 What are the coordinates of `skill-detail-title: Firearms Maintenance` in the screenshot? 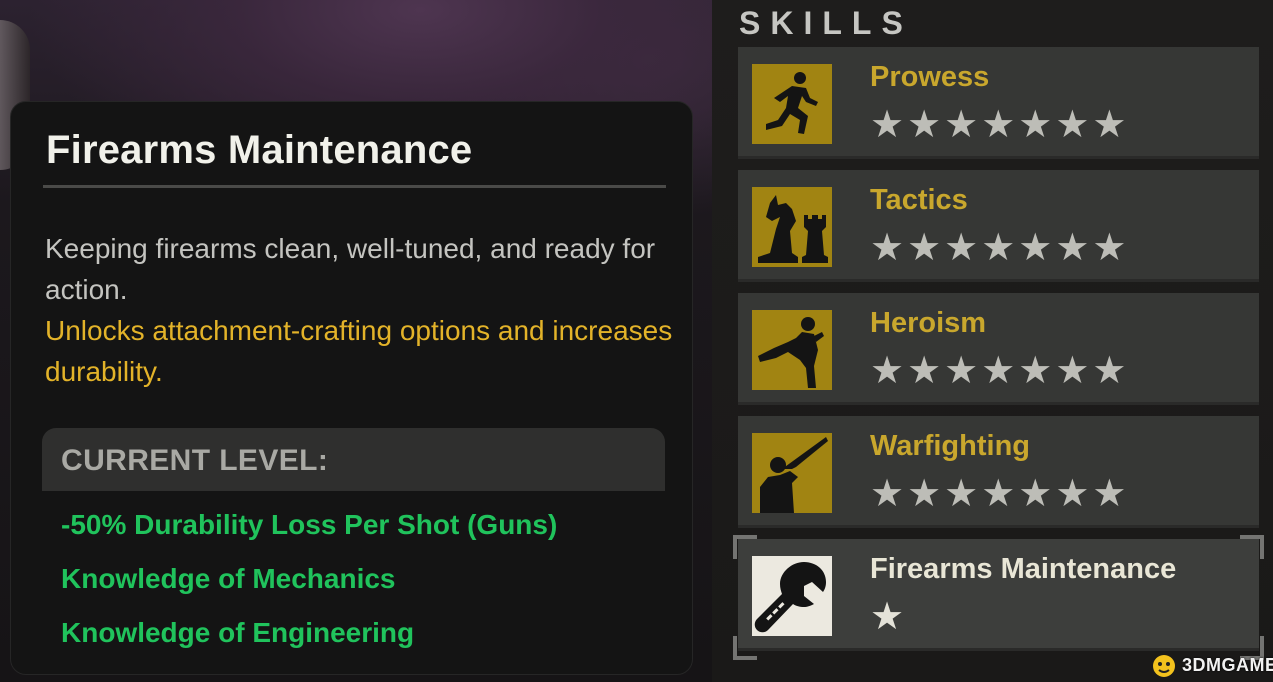 It's located at (259, 150).